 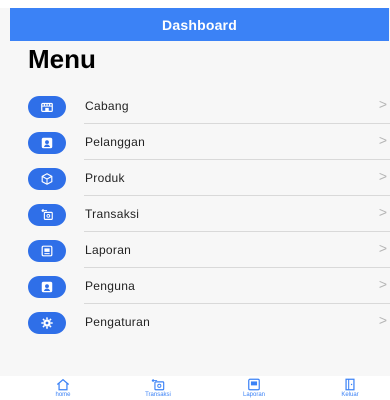 What do you see at coordinates (350, 384) in the screenshot?
I see `logout-icon` at bounding box center [350, 384].